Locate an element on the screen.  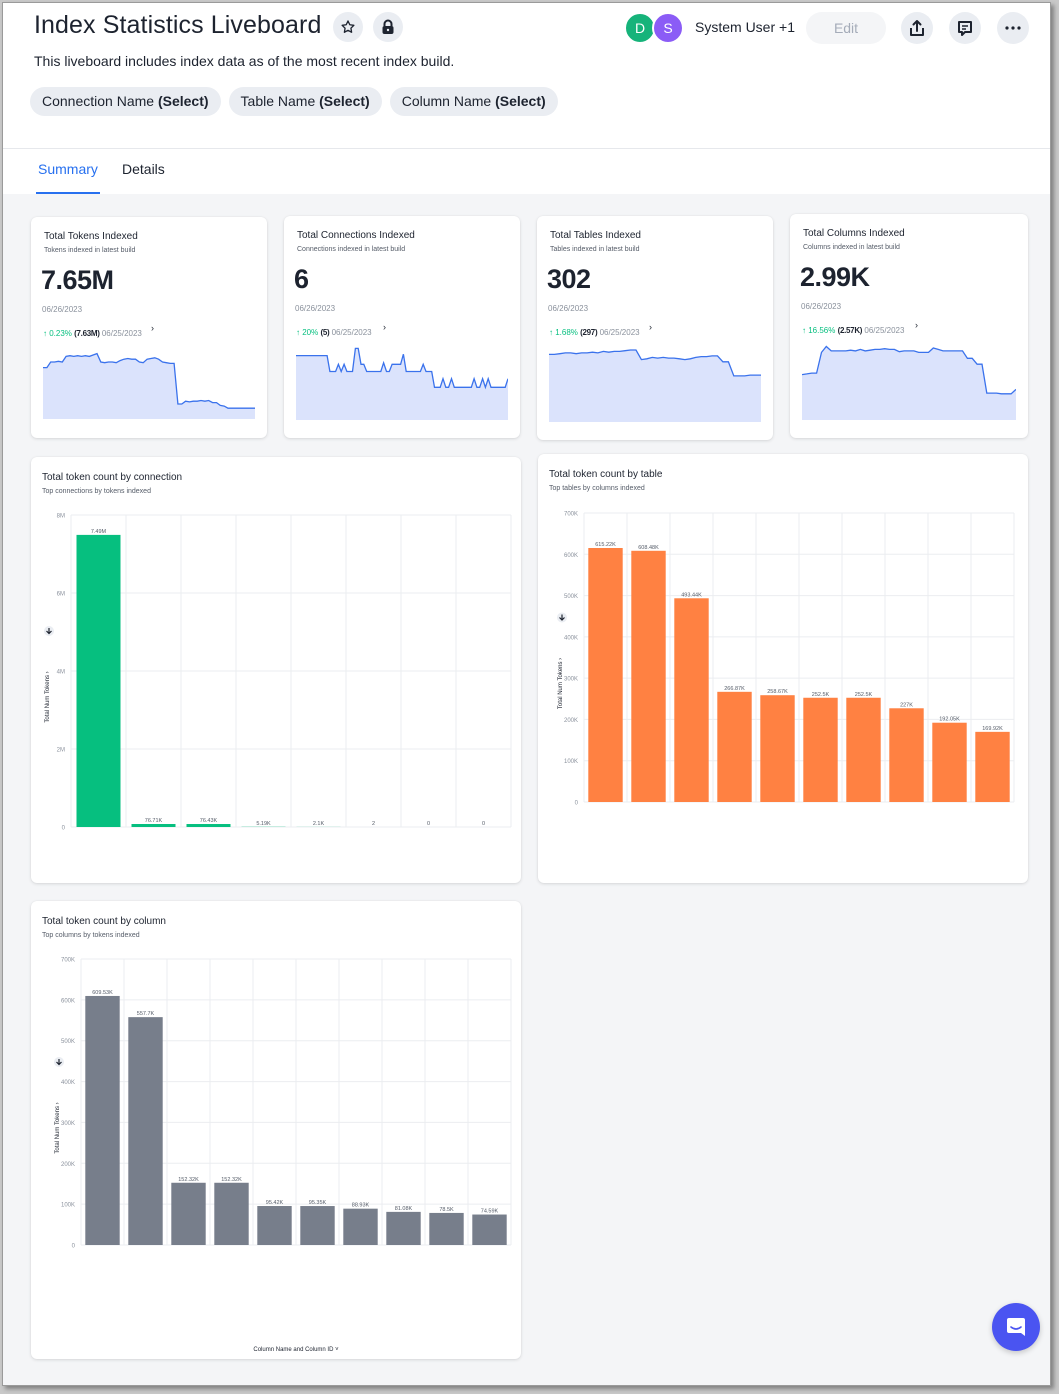
x-axis-label: Column Name and Column ID ˅ is located at coordinates (296, 1350).